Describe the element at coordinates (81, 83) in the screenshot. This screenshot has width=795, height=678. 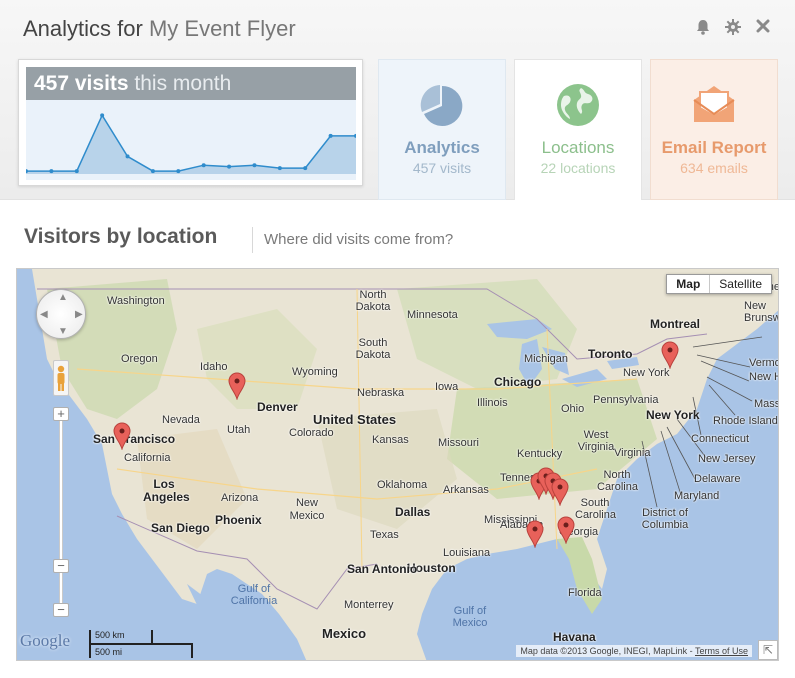
I see `visits-count: 457 visits` at that location.